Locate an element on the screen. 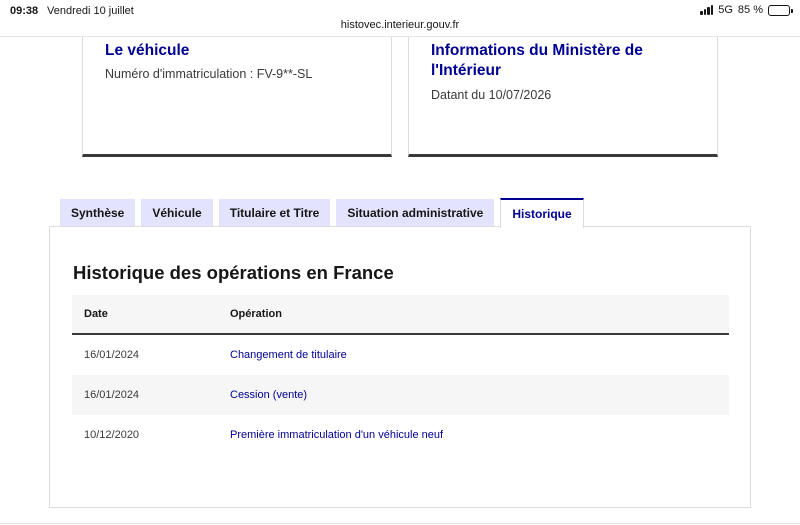 This screenshot has height=525, width=800. column-header-operation: Opération is located at coordinates (256, 314).